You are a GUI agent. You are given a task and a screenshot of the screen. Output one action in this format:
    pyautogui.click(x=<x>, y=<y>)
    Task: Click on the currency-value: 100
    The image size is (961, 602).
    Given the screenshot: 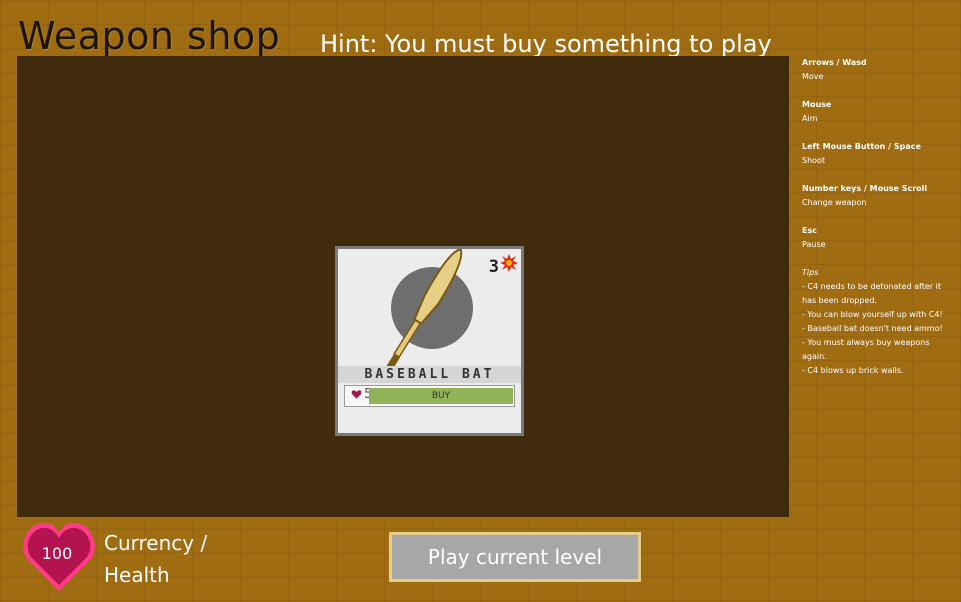 What is the action you would take?
    pyautogui.click(x=57, y=553)
    